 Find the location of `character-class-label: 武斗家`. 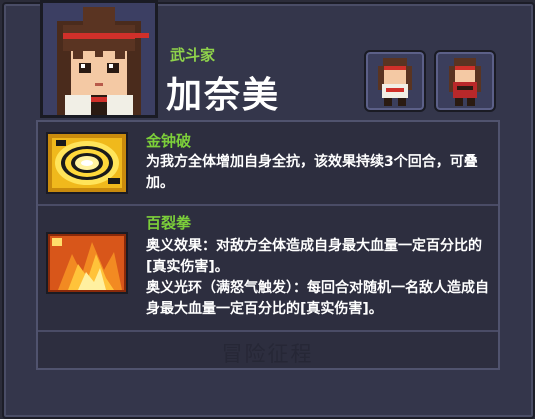

character-class-label: 武斗家 is located at coordinates (193, 55).